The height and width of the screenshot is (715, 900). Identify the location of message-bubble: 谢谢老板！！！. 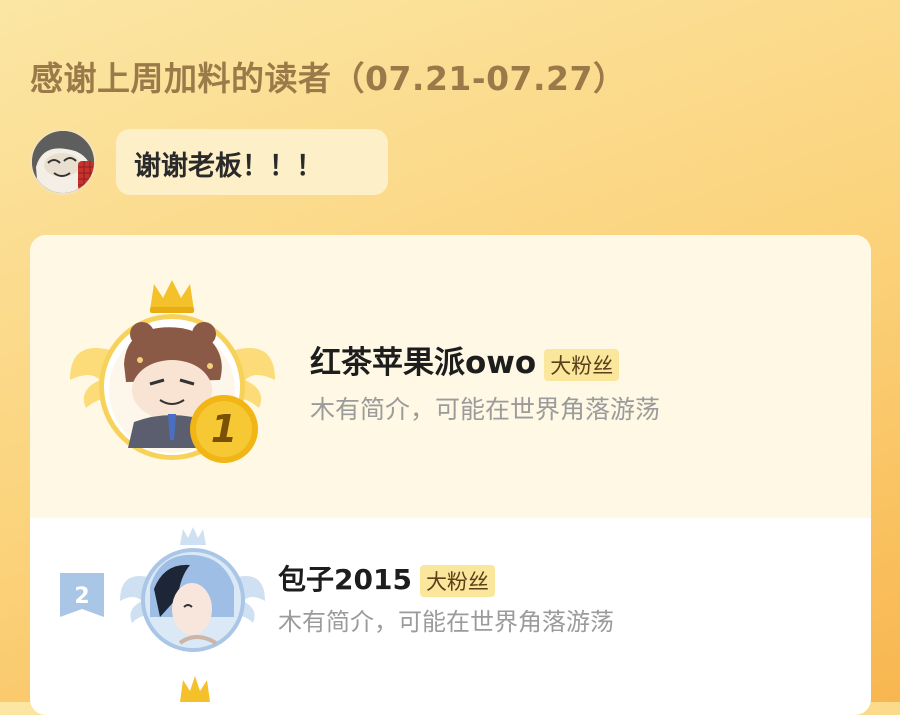
(252, 162).